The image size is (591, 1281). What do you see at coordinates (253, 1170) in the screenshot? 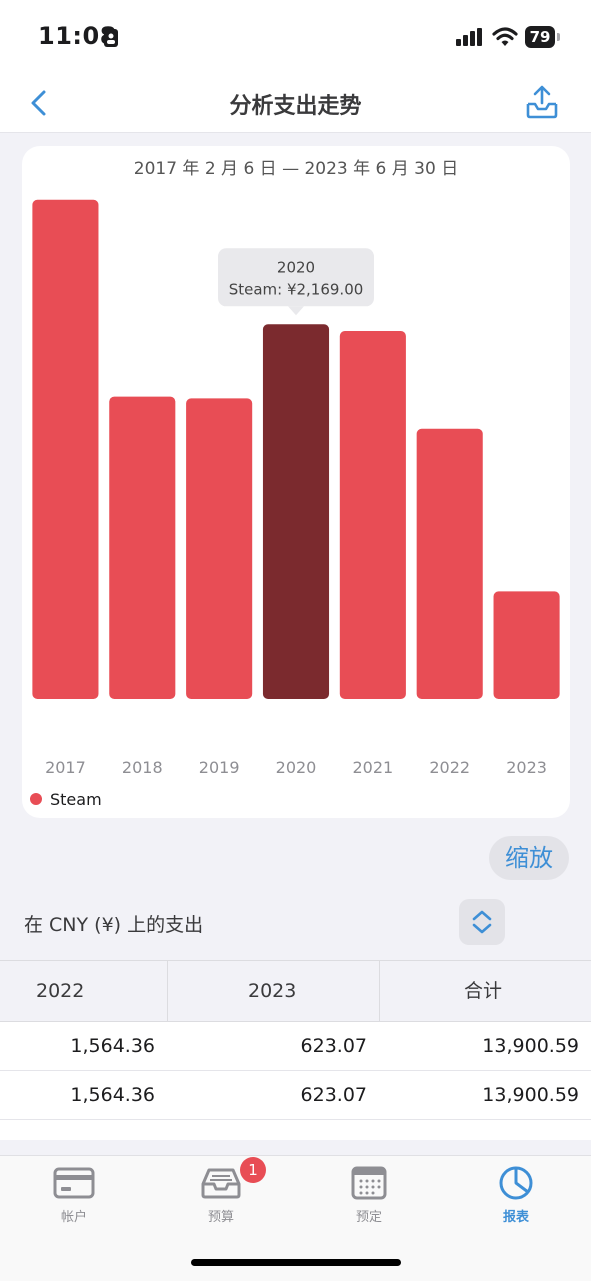
I see `budget-badge: 1` at bounding box center [253, 1170].